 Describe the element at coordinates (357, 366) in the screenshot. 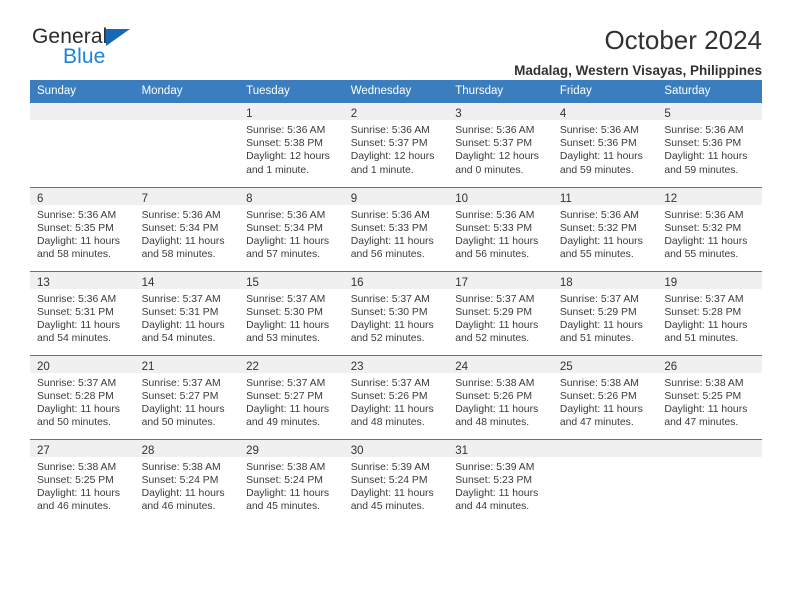

I see `day-number: 23` at that location.